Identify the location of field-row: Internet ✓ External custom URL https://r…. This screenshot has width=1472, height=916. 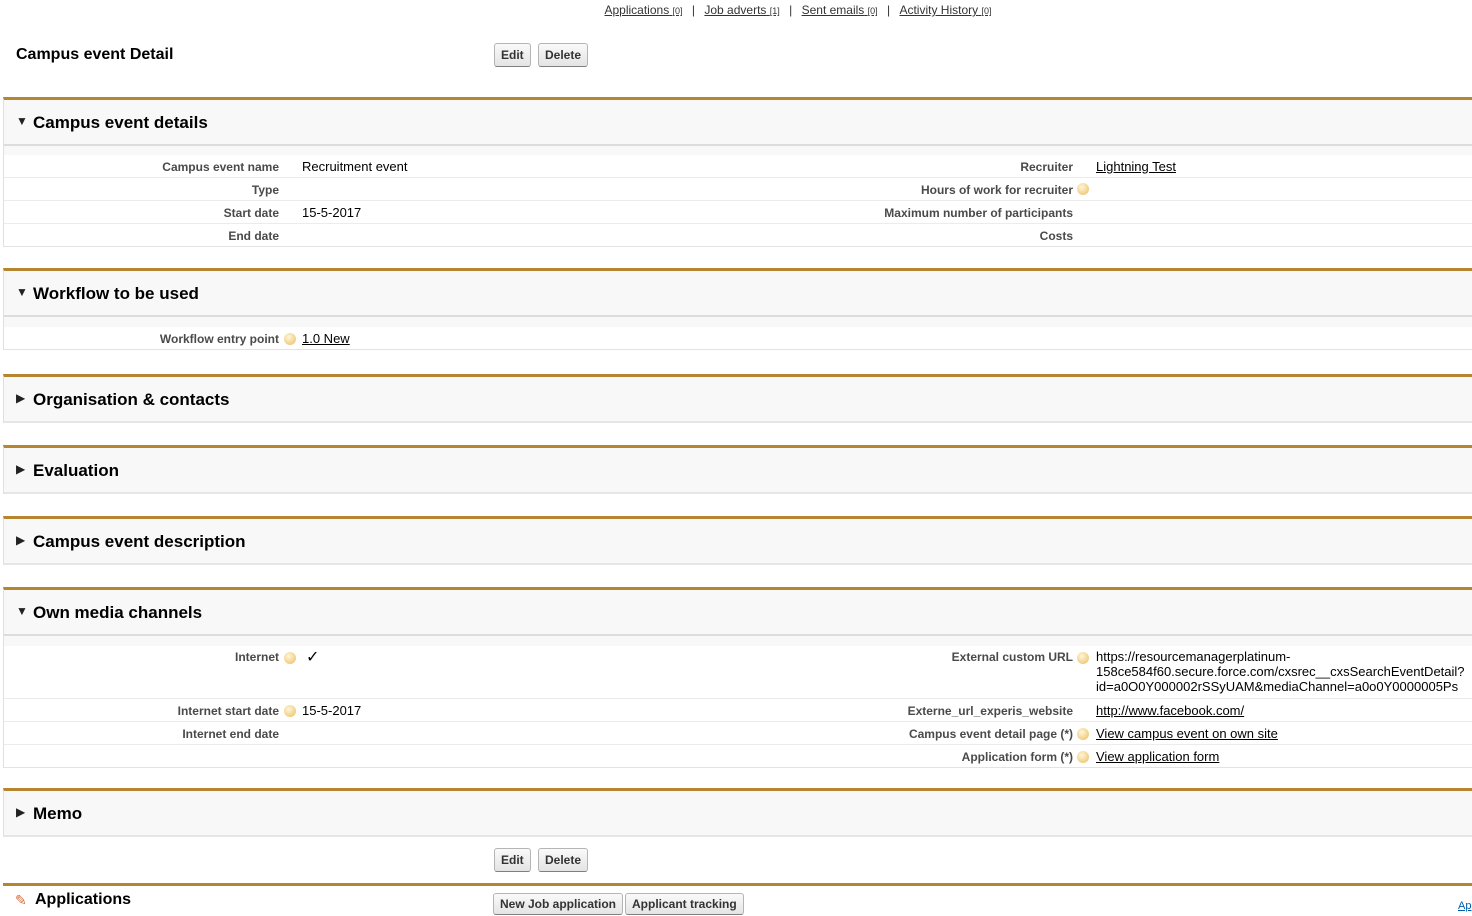
(738, 672).